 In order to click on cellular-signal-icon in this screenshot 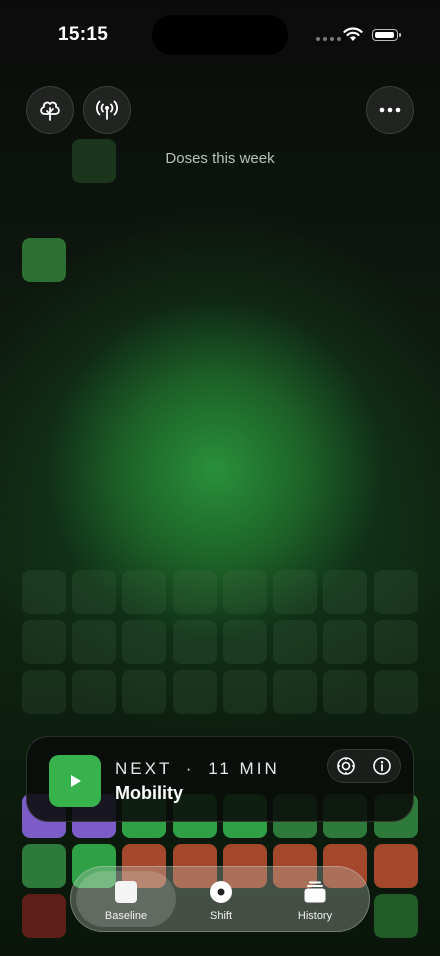, I will do `click(328, 39)`.